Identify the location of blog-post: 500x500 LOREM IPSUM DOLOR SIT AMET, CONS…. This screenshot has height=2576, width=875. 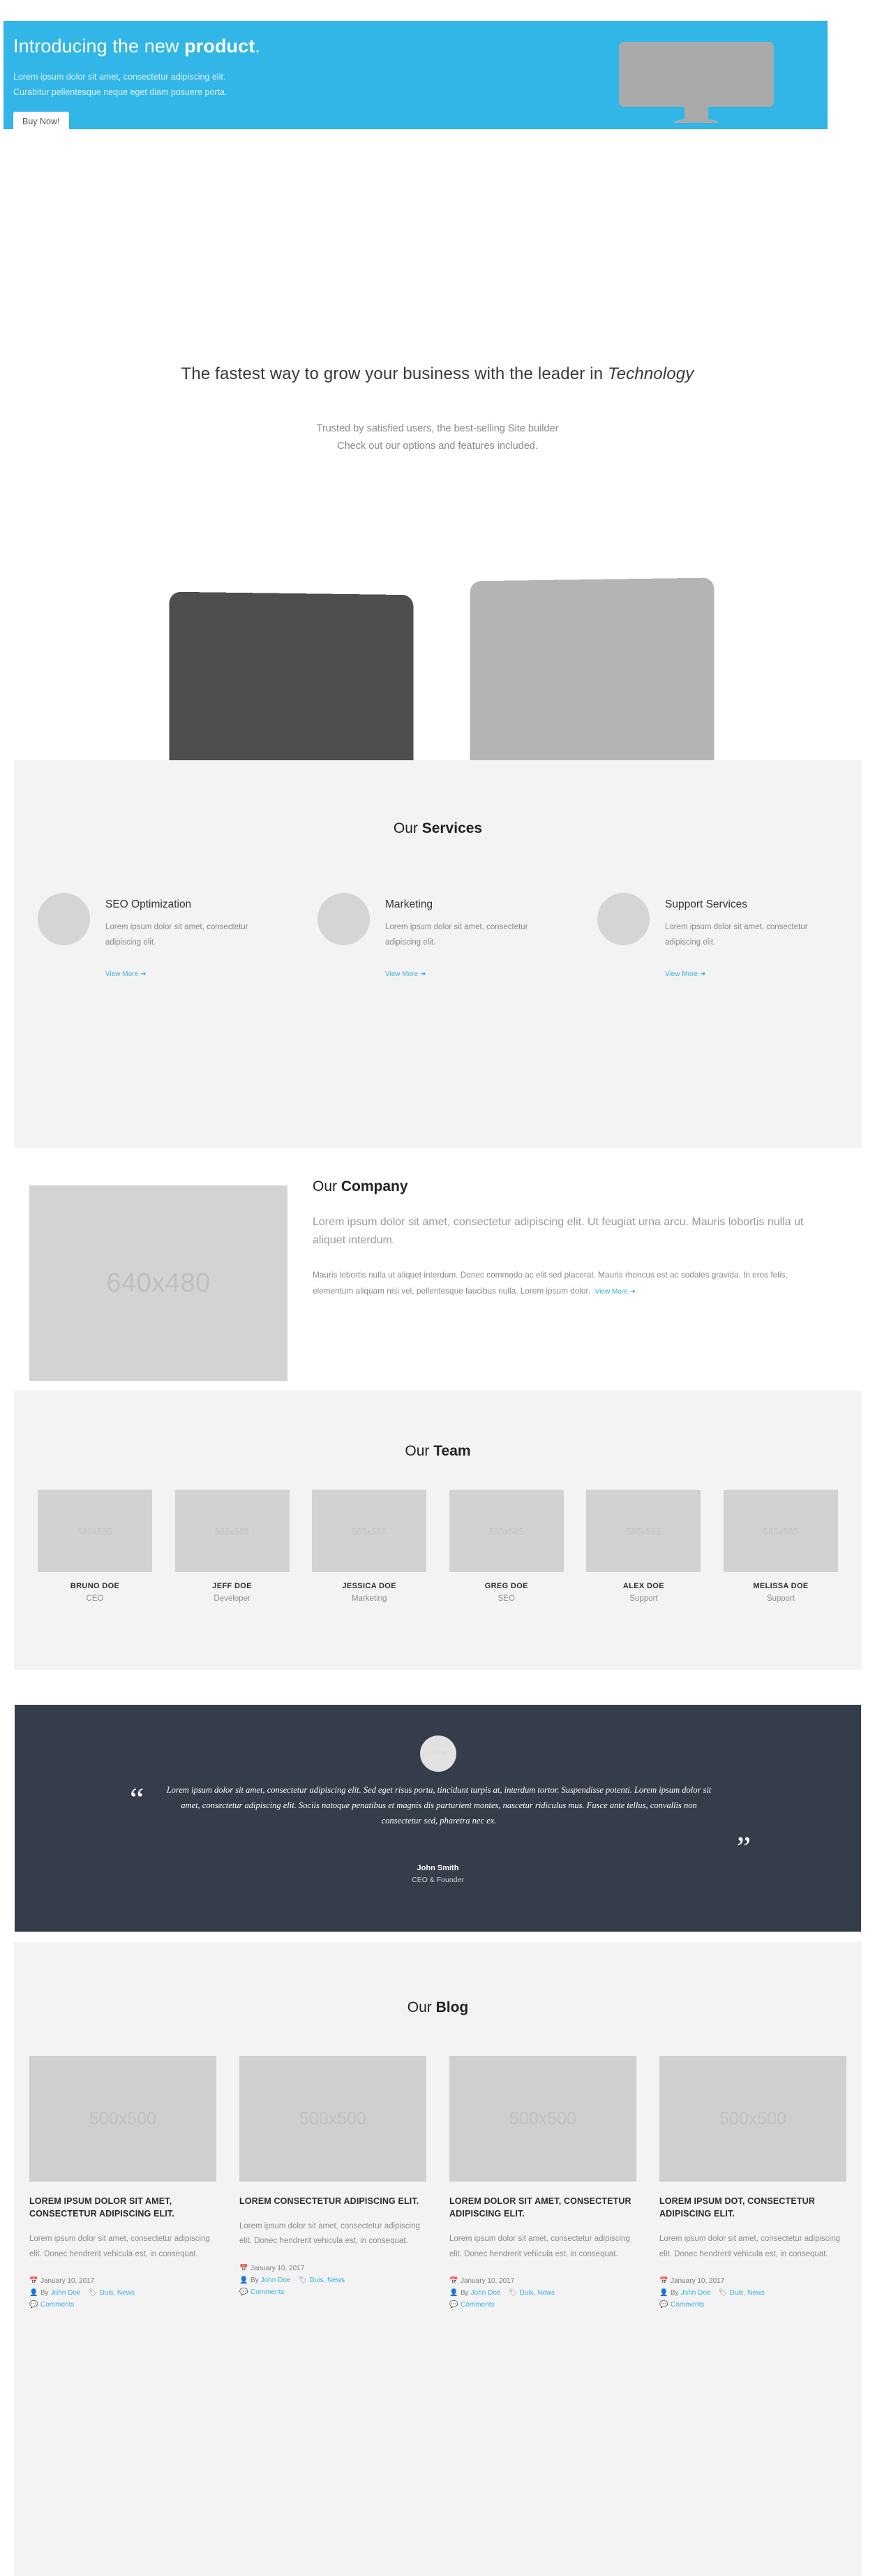
(122, 2184).